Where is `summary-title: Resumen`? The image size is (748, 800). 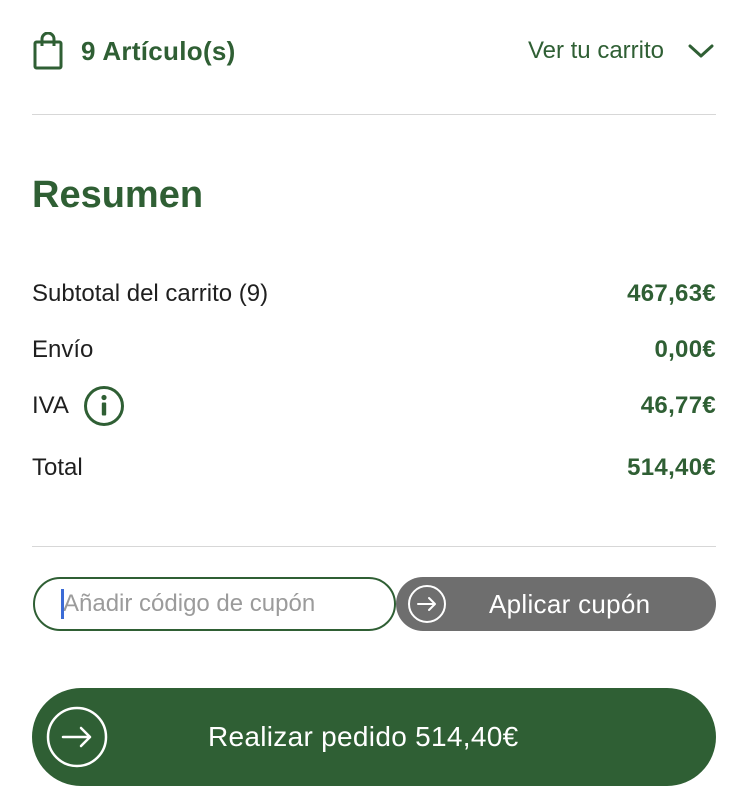
summary-title: Resumen is located at coordinates (118, 195).